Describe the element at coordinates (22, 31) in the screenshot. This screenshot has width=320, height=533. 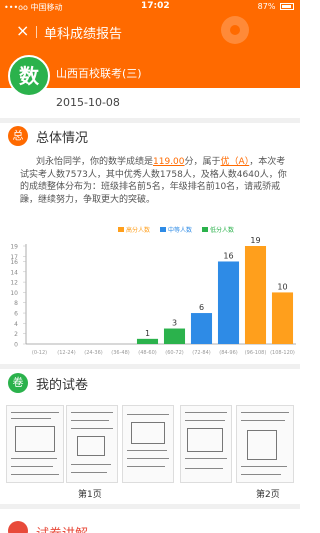
I see `close-icon: ×` at that location.